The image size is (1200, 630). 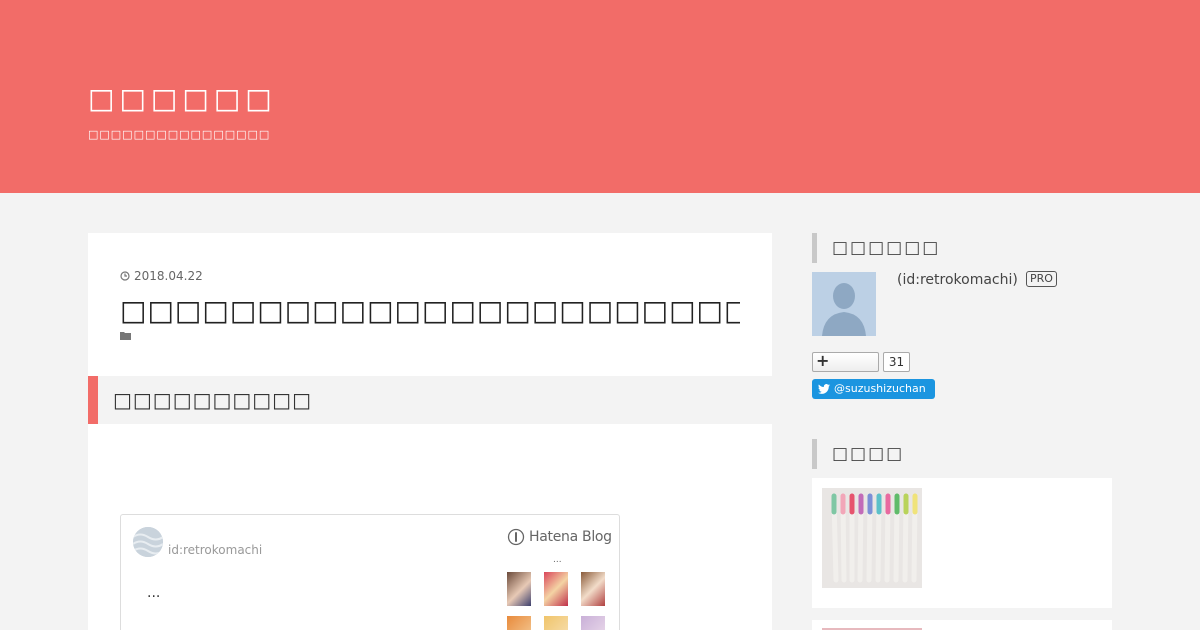 What do you see at coordinates (182, 99) in the screenshot?
I see `blog-title: □□□□□□` at bounding box center [182, 99].